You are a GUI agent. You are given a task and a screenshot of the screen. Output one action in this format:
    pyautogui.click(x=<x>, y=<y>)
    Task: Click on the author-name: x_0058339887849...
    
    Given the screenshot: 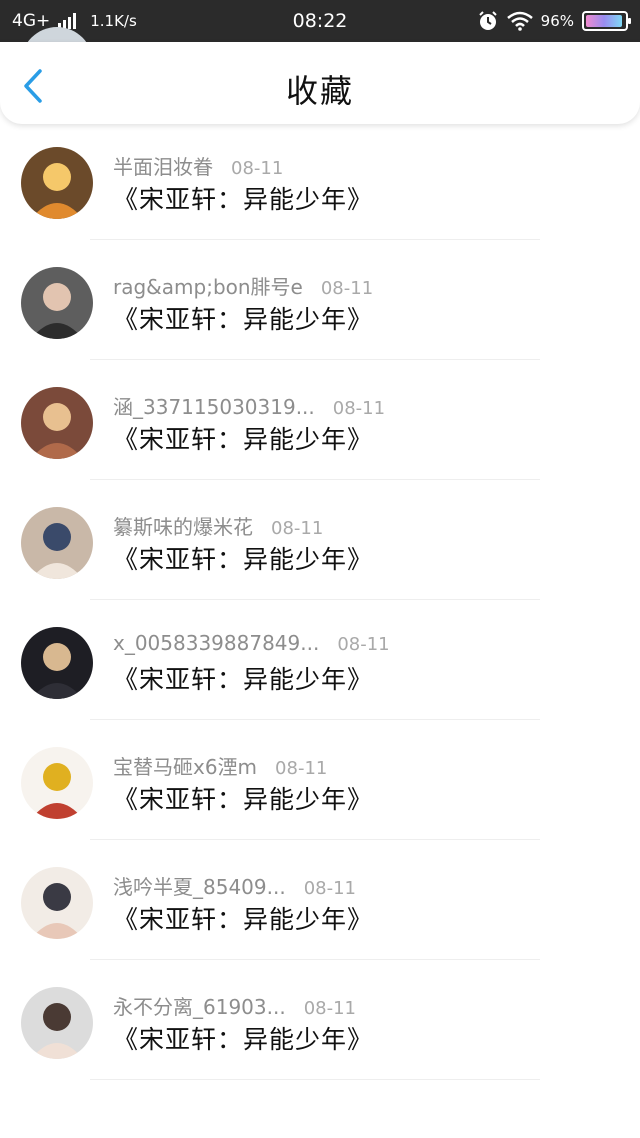 What is the action you would take?
    pyautogui.click(x=216, y=643)
    